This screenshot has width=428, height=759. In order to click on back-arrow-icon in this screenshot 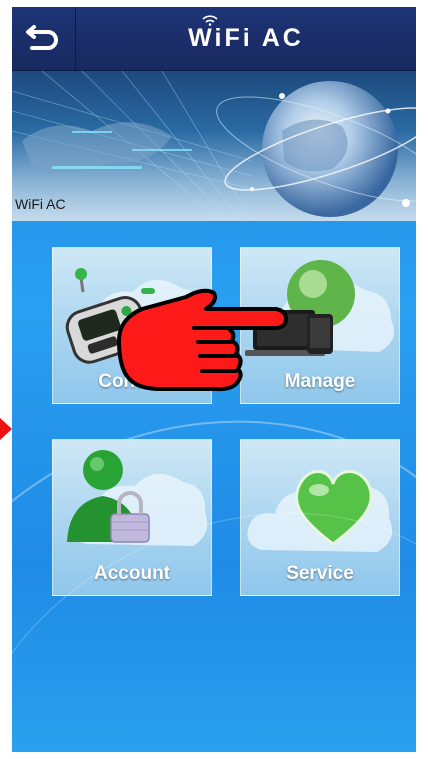, I will do `click(42, 37)`.